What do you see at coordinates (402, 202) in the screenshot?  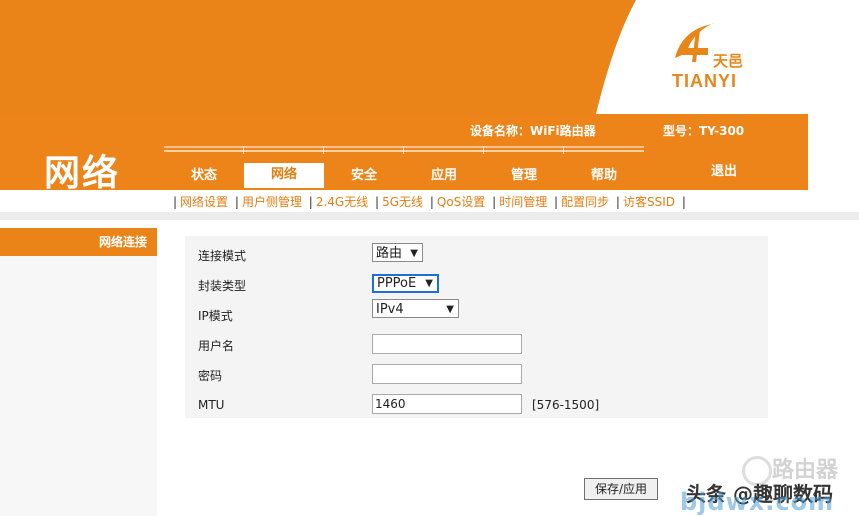 I see `subnav-wifi-5g: 5G无线` at bounding box center [402, 202].